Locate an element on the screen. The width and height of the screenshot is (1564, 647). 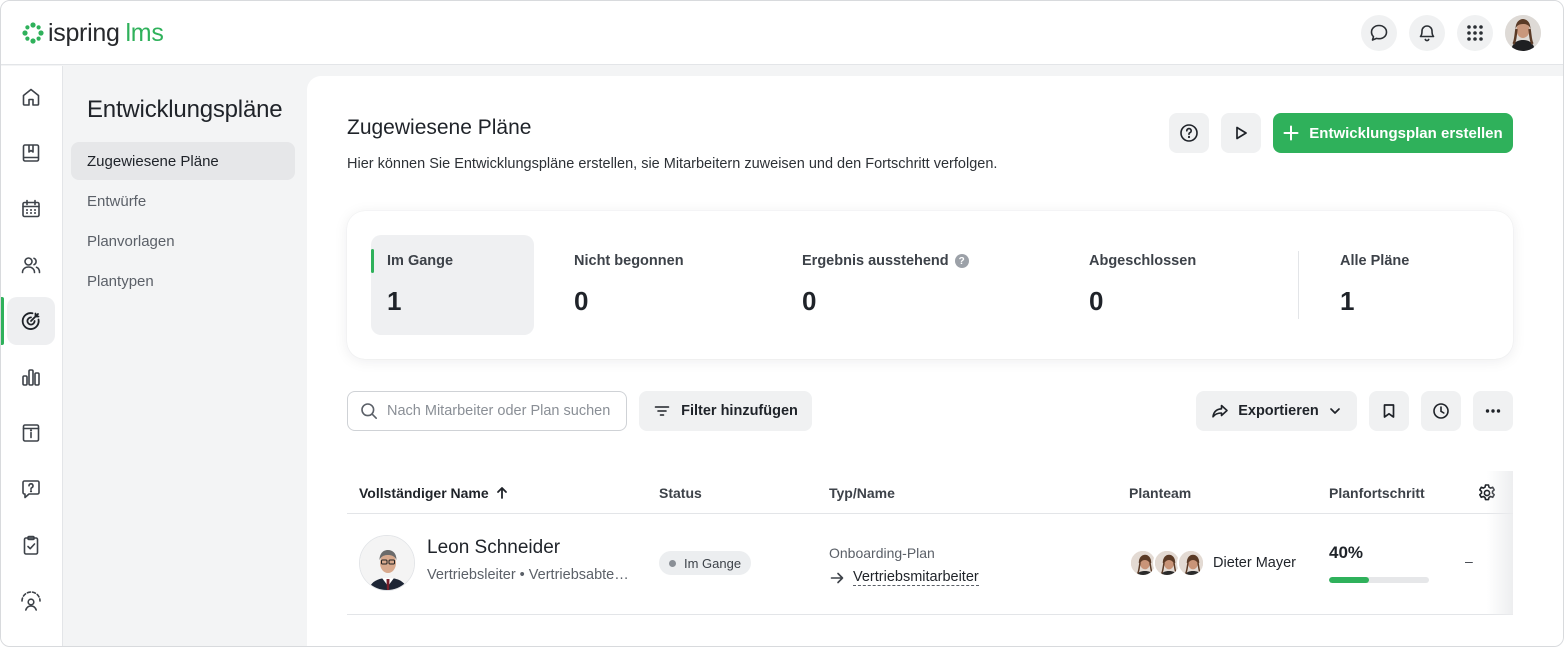
search-input is located at coordinates (500, 411).